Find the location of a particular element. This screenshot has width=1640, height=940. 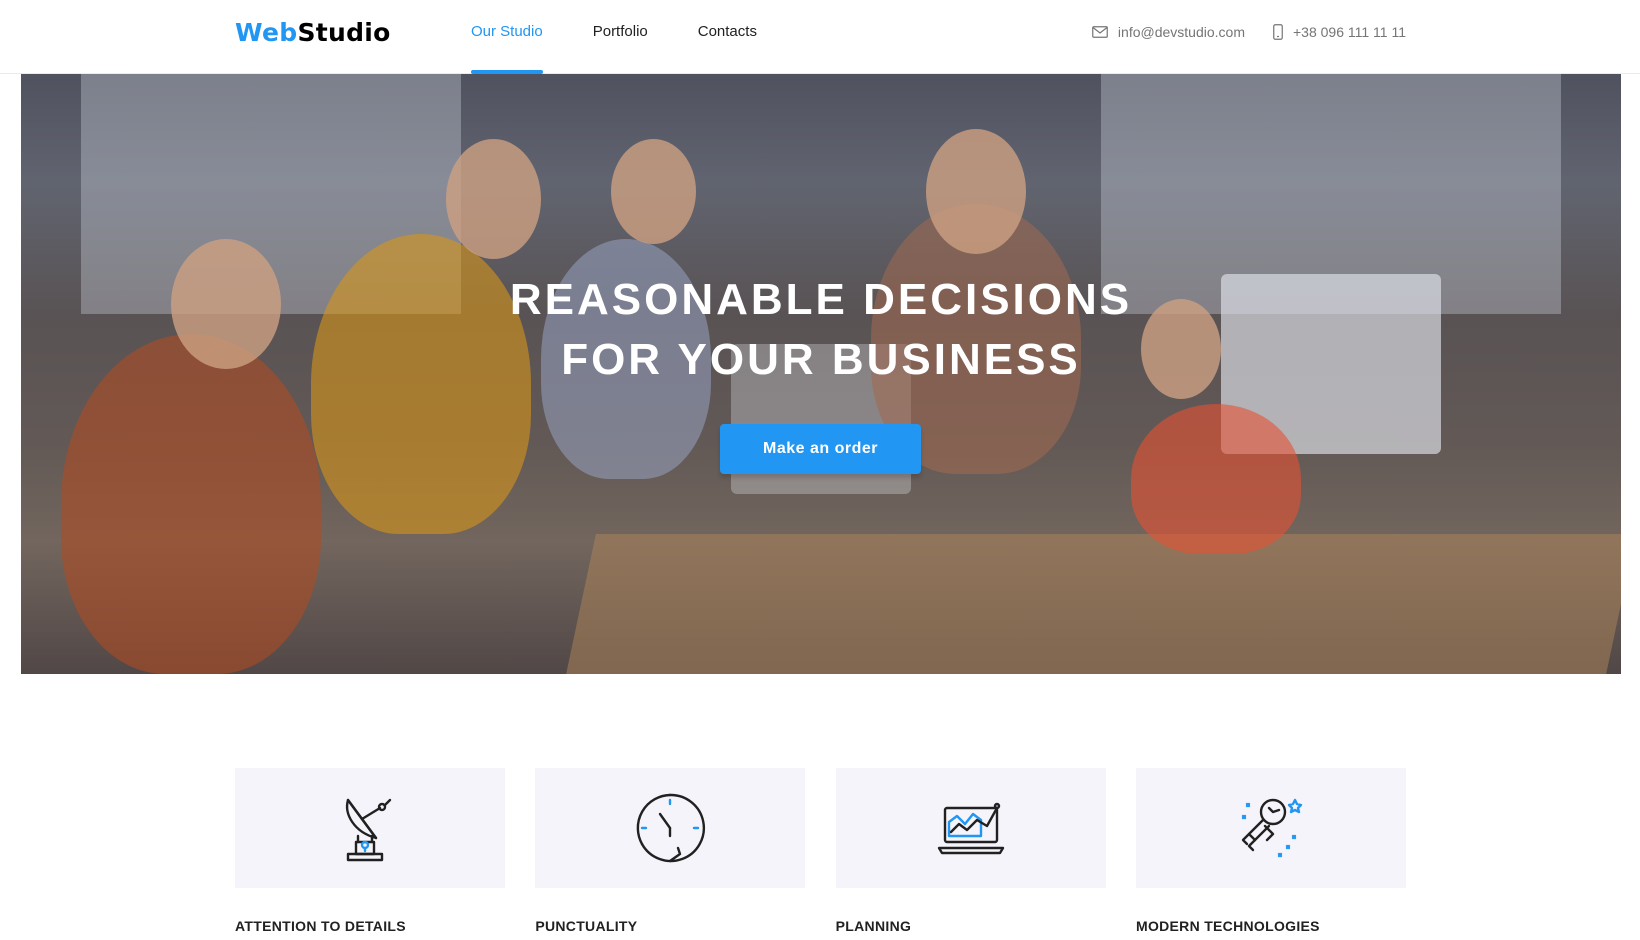

laptop-chart-icon is located at coordinates (970, 828).